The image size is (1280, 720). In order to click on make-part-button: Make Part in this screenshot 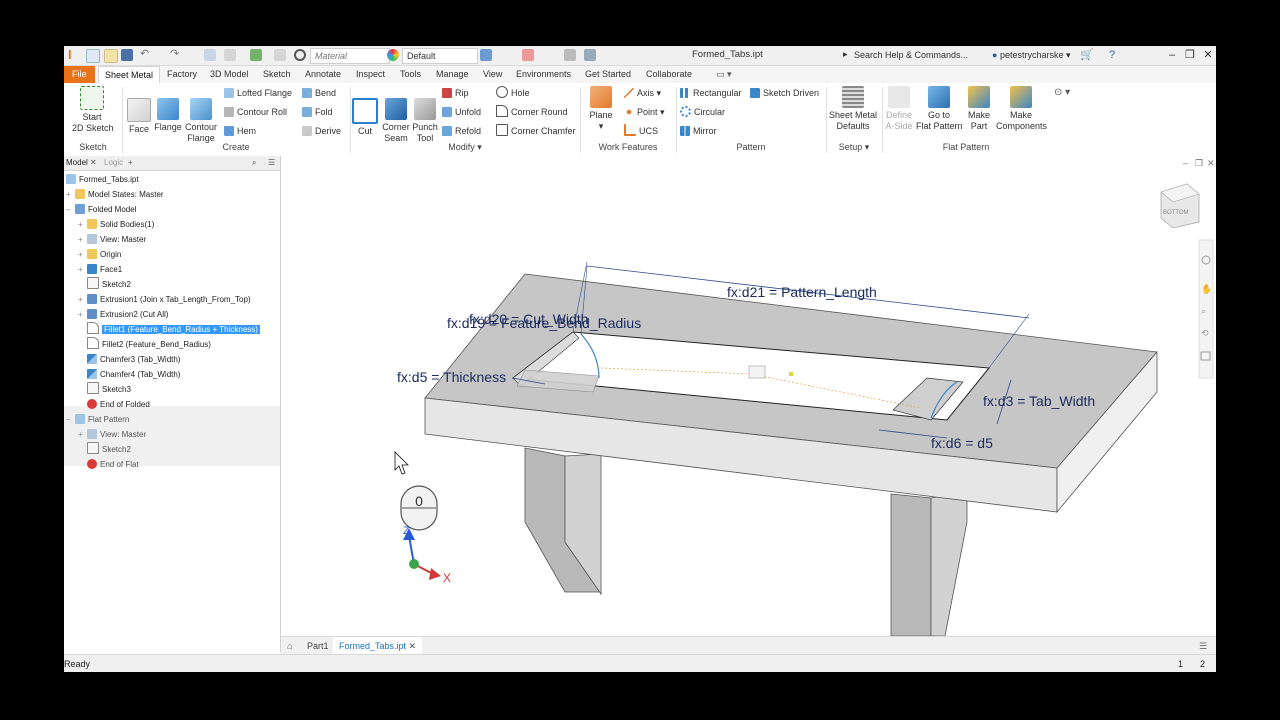, I will do `click(979, 109)`.